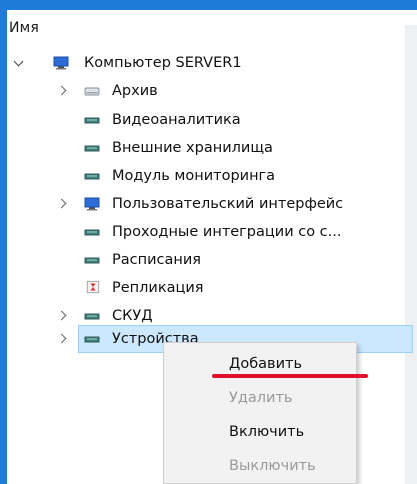 The width and height of the screenshot is (417, 484). What do you see at coordinates (163, 63) in the screenshot?
I see `tree-node-label: Компьютер SERVER1` at bounding box center [163, 63].